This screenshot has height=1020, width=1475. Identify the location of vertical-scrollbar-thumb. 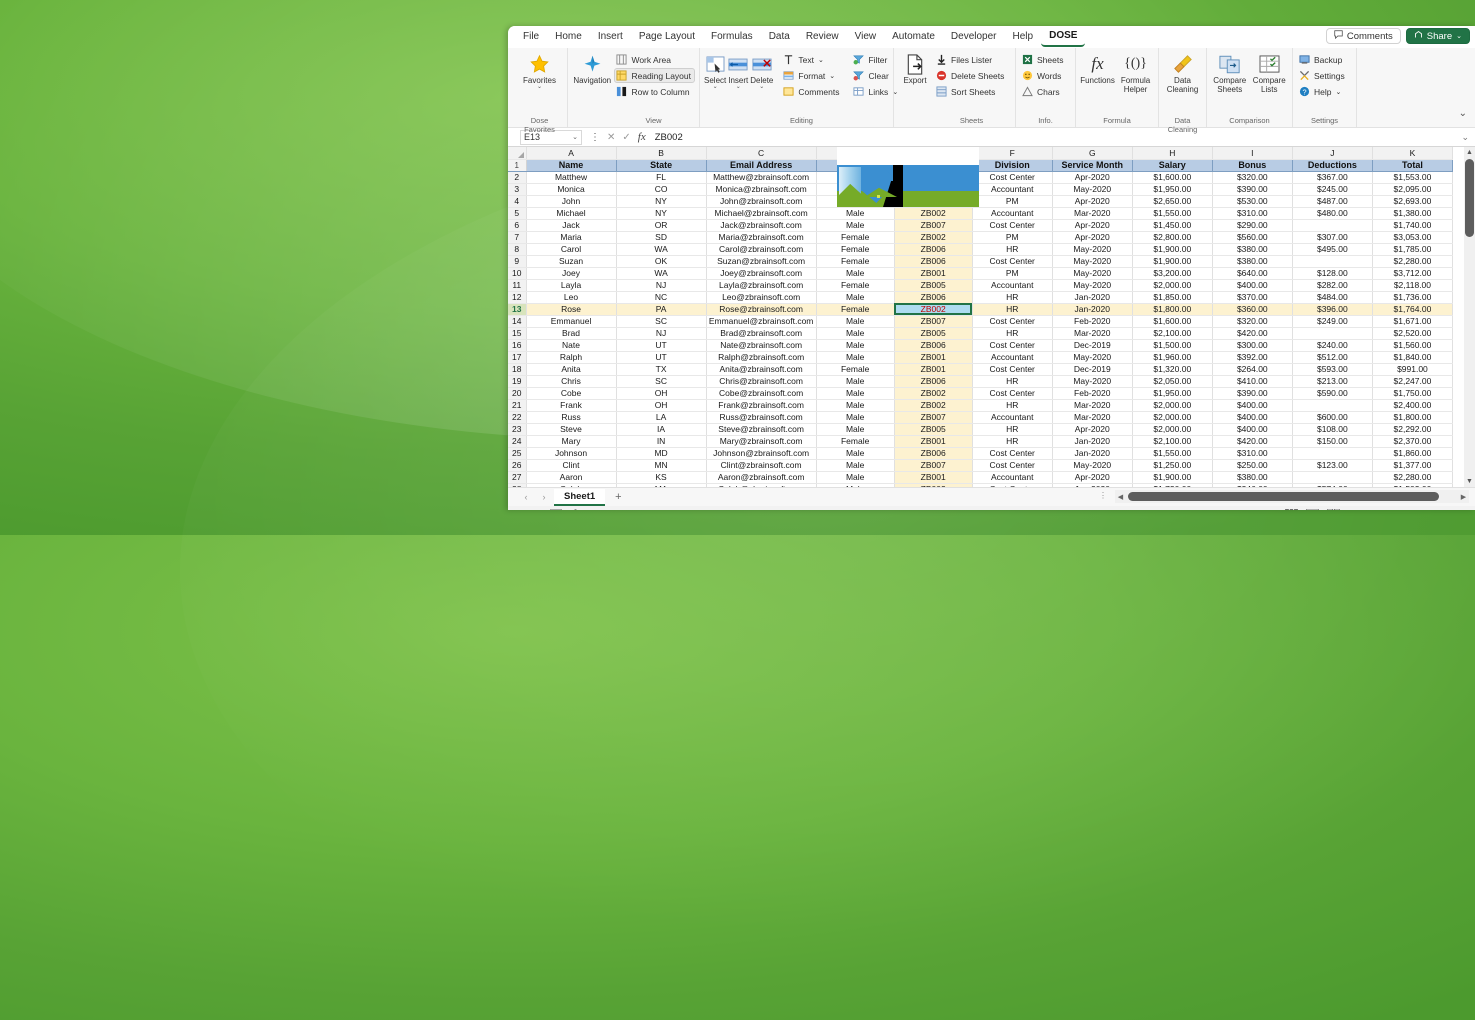
(1469, 198).